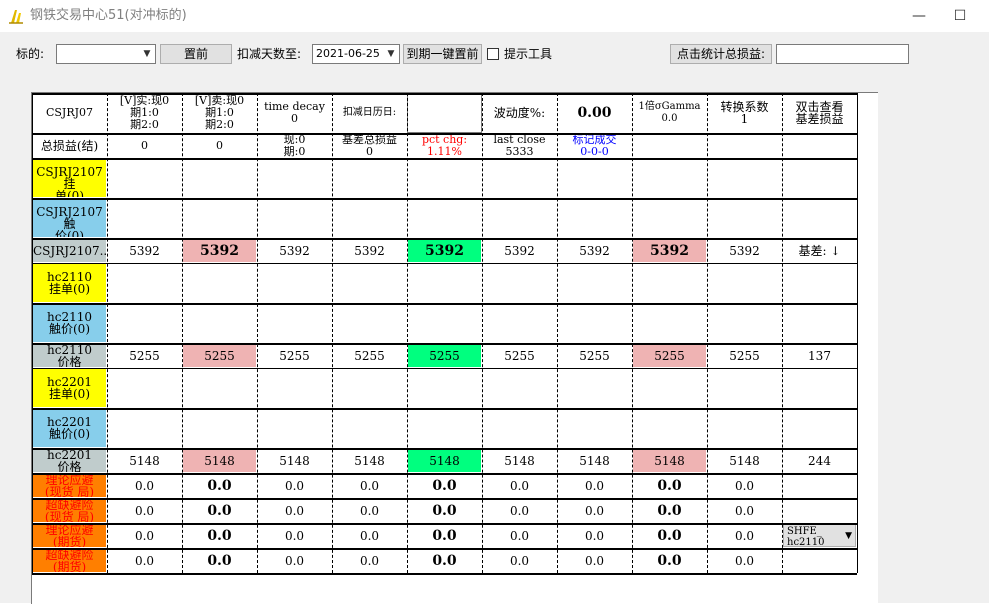 The width and height of the screenshot is (989, 604). What do you see at coordinates (819, 355) in the screenshot?
I see `grid-cell: 137` at bounding box center [819, 355].